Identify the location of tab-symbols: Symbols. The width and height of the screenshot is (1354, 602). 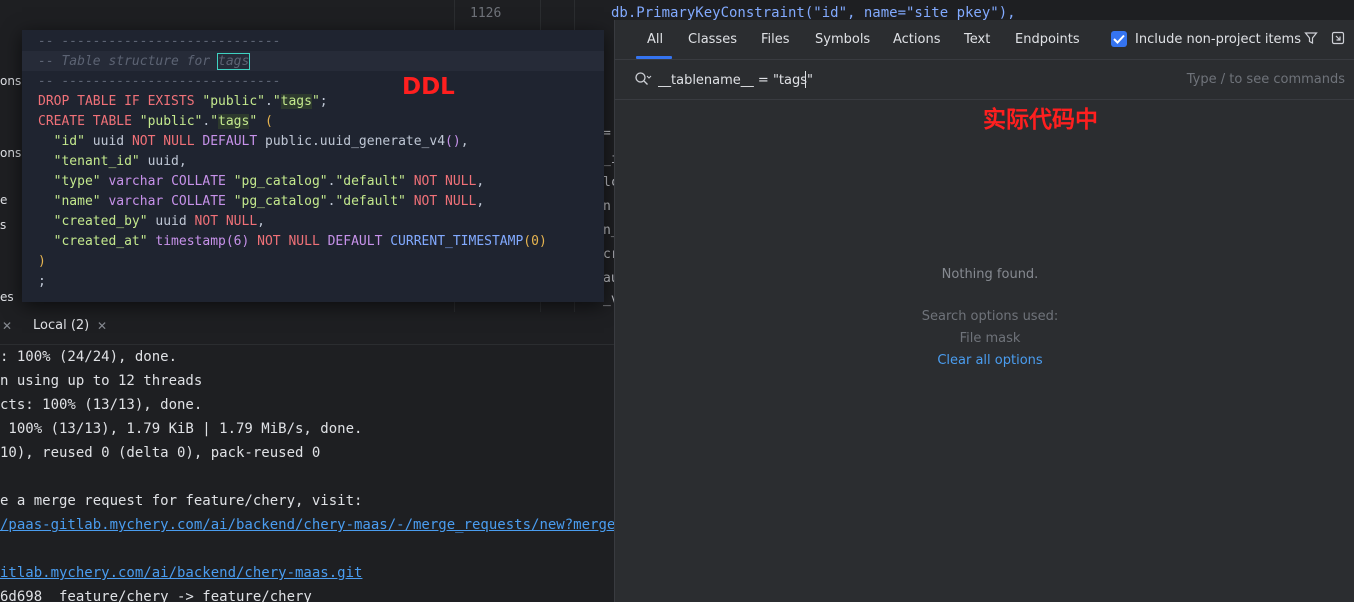
(842, 39).